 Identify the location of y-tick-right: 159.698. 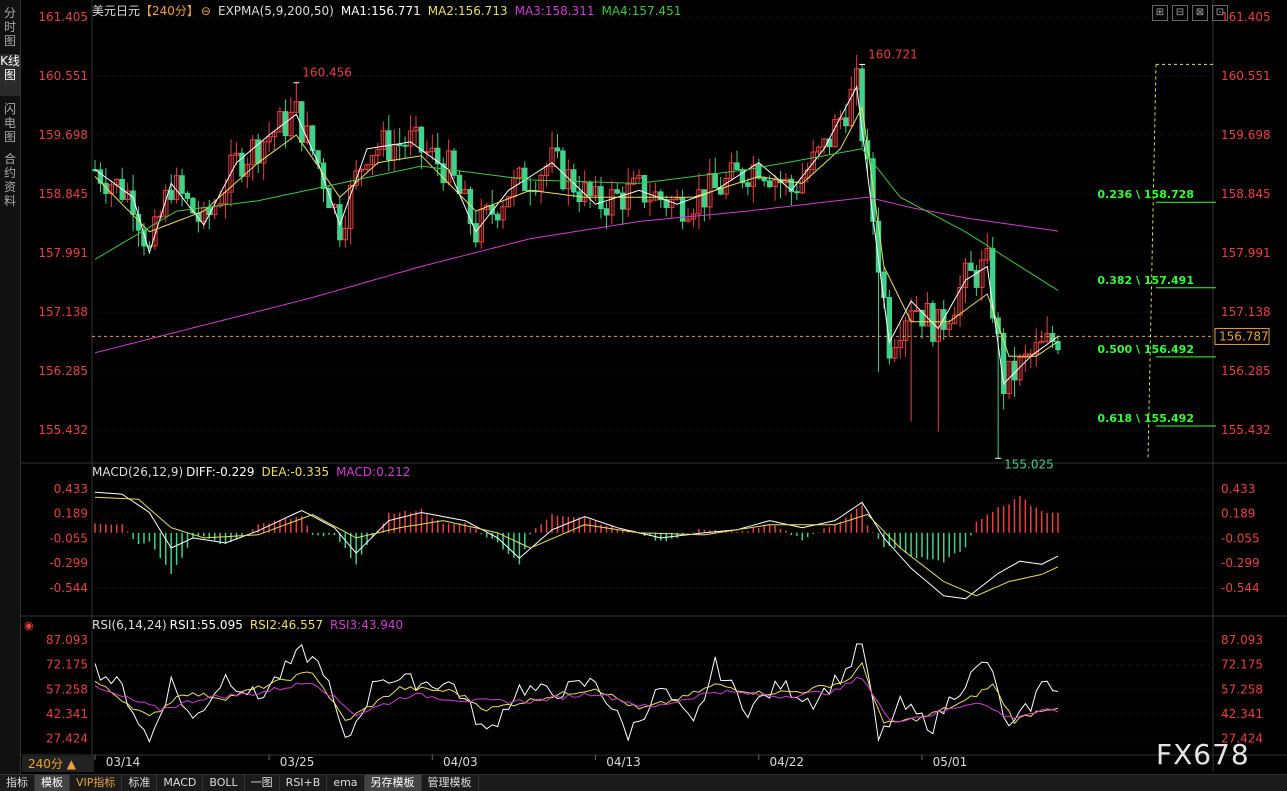
(1246, 135).